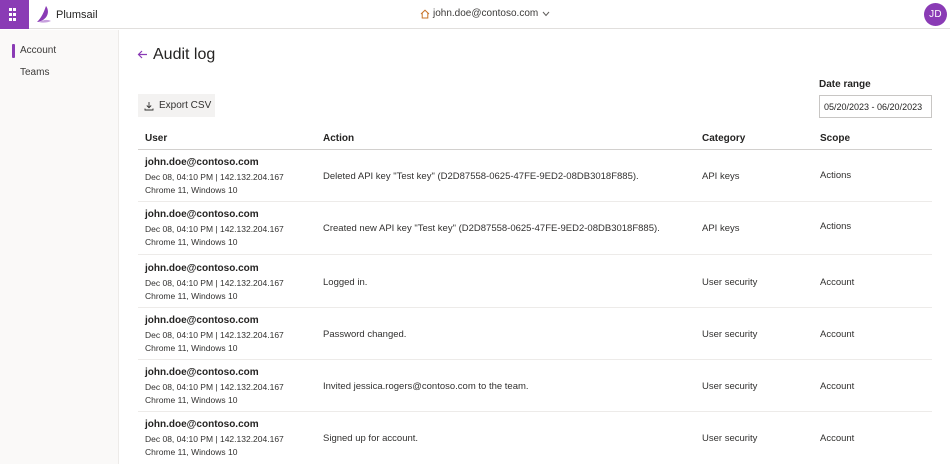 The width and height of the screenshot is (950, 464). I want to click on home-icon, so click(425, 13).